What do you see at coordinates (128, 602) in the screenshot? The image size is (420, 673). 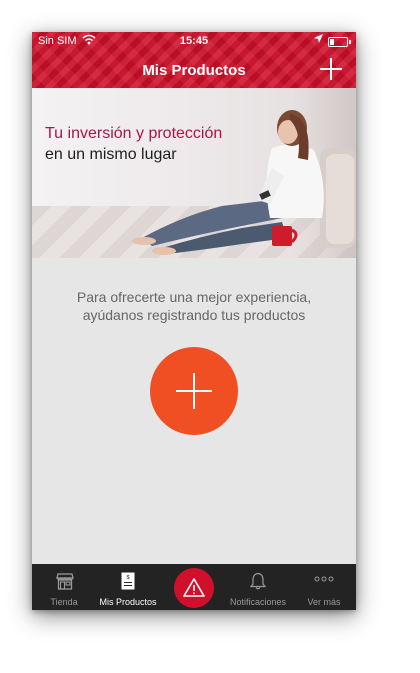 I see `tab-mis-productos-label: Mis Productos` at bounding box center [128, 602].